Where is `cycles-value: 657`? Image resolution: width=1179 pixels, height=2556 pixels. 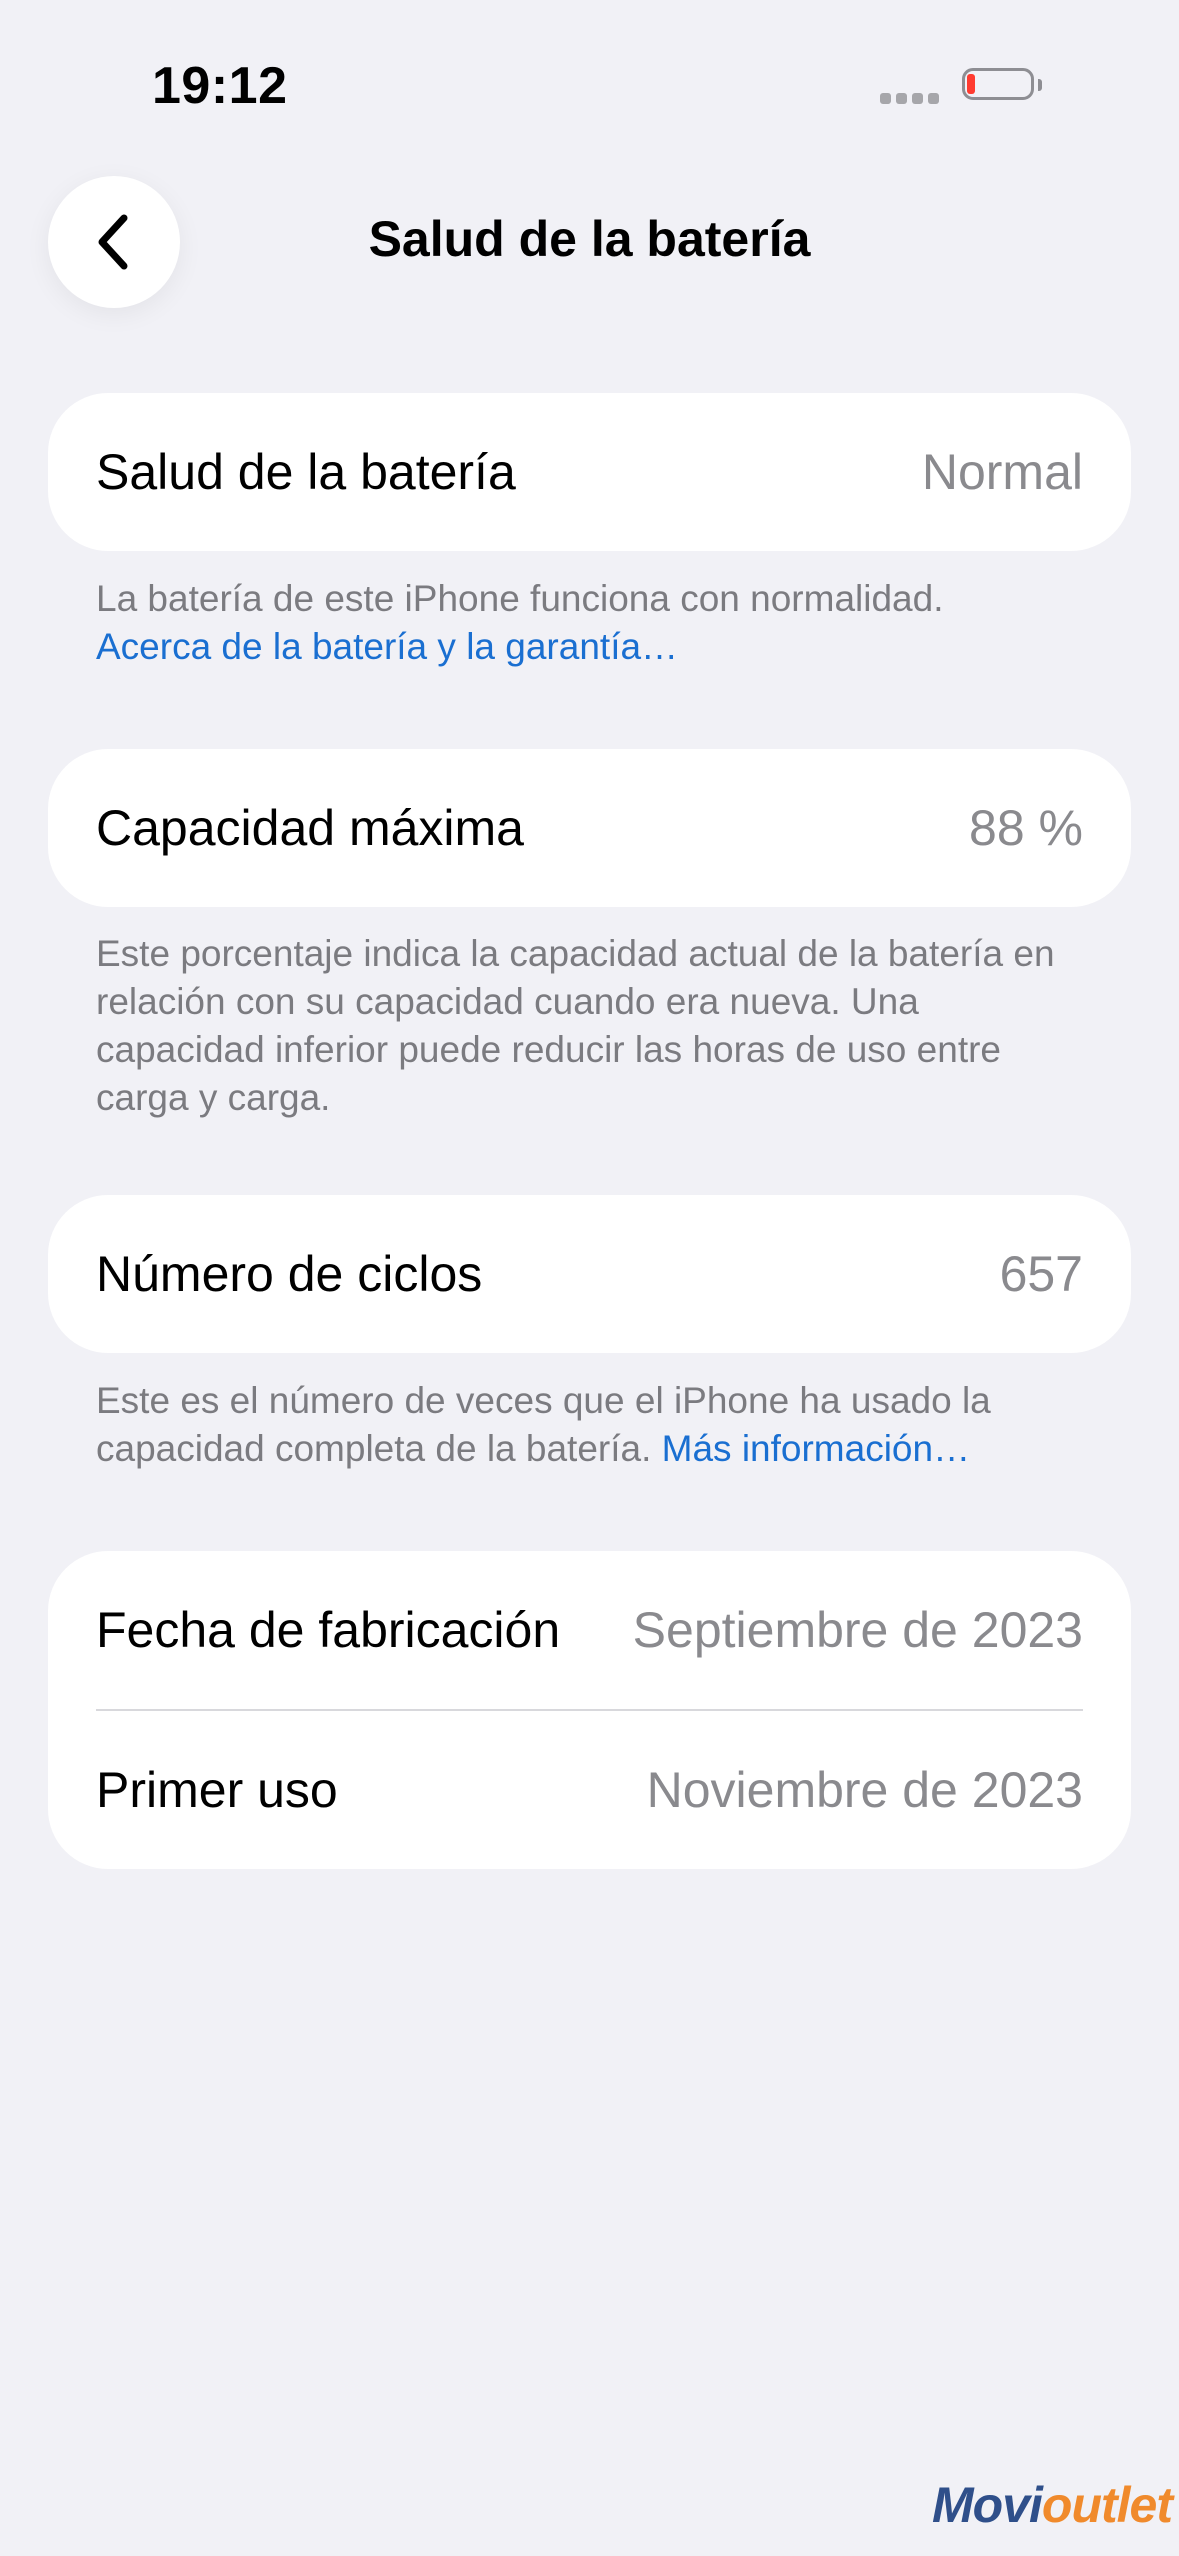 cycles-value: 657 is located at coordinates (1041, 1274).